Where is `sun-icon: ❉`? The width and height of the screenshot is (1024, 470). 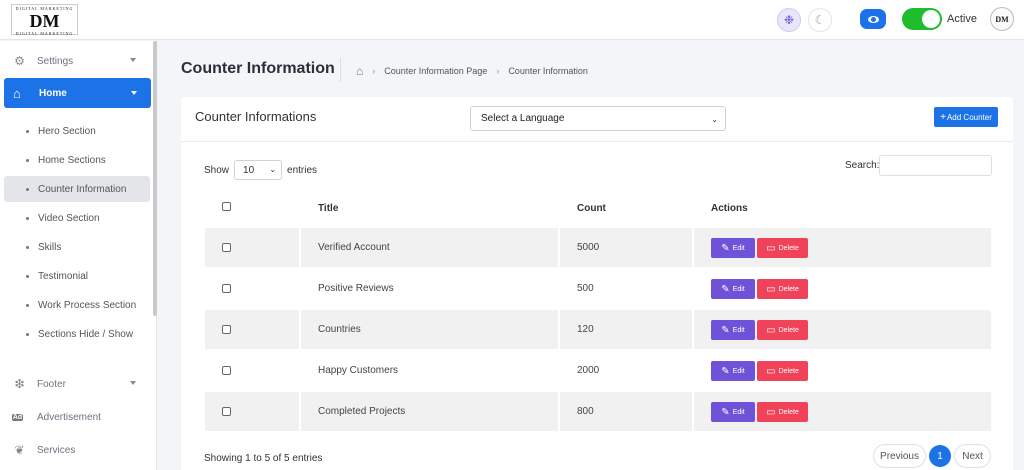
sun-icon: ❉ is located at coordinates (789, 20).